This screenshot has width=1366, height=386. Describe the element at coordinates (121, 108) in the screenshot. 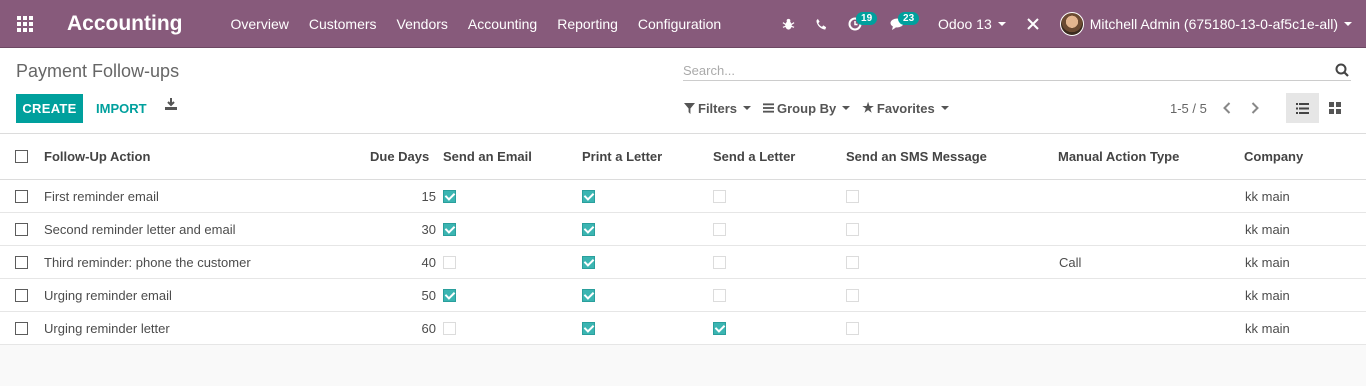

I see `import-button: IMPORT` at that location.